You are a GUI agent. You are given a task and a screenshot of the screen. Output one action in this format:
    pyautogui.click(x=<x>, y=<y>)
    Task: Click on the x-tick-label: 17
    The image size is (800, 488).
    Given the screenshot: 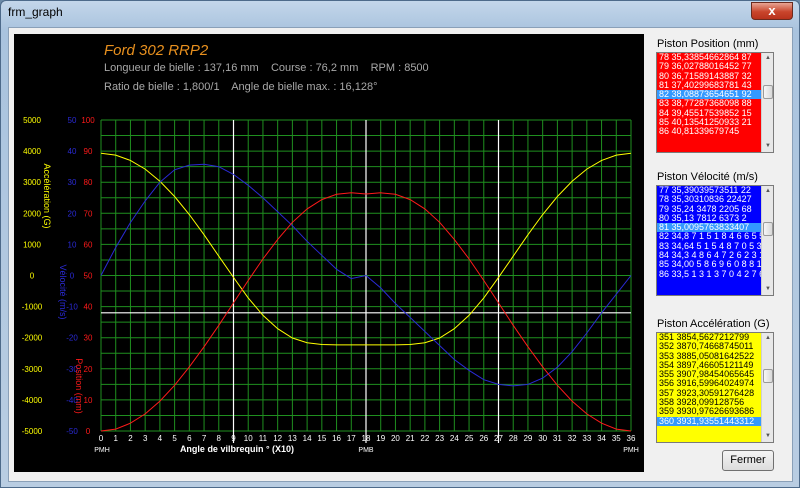 What is the action you would take?
    pyautogui.click(x=351, y=438)
    